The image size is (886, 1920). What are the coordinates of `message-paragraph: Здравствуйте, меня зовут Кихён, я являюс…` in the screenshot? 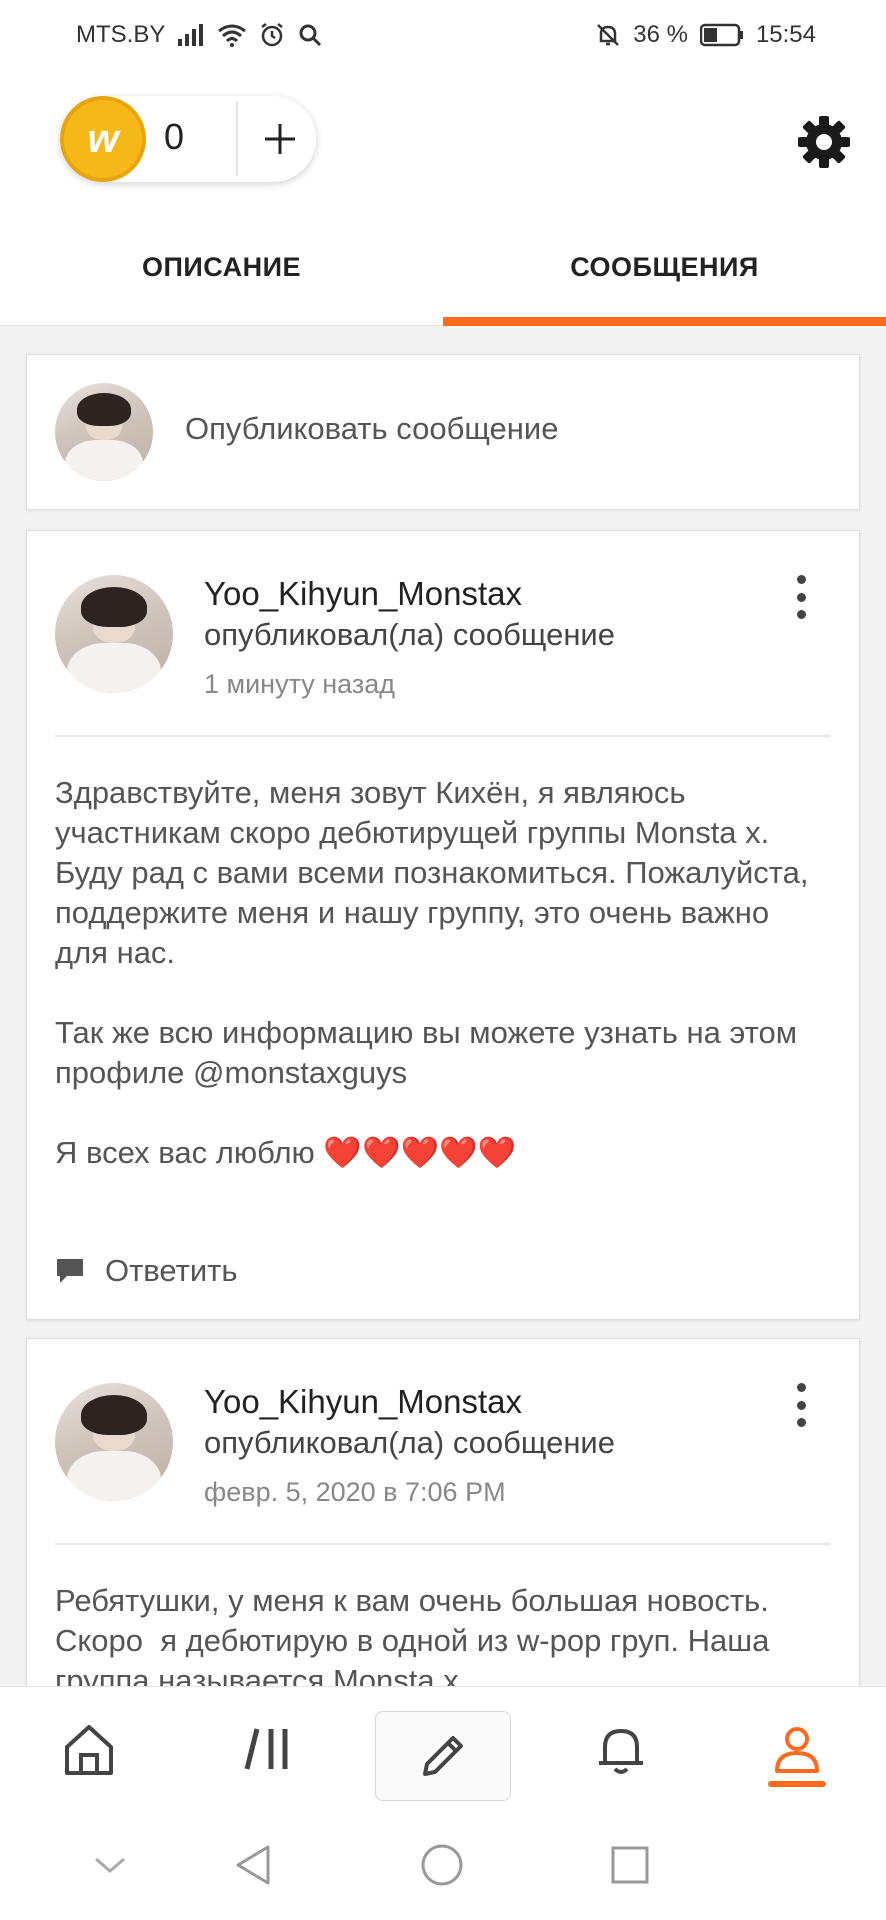 It's located at (436, 872).